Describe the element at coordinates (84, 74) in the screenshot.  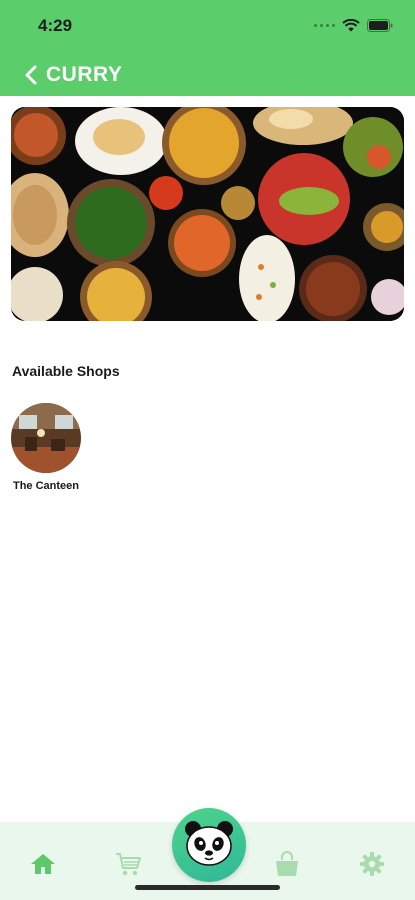
I see `page-title: CURRY` at that location.